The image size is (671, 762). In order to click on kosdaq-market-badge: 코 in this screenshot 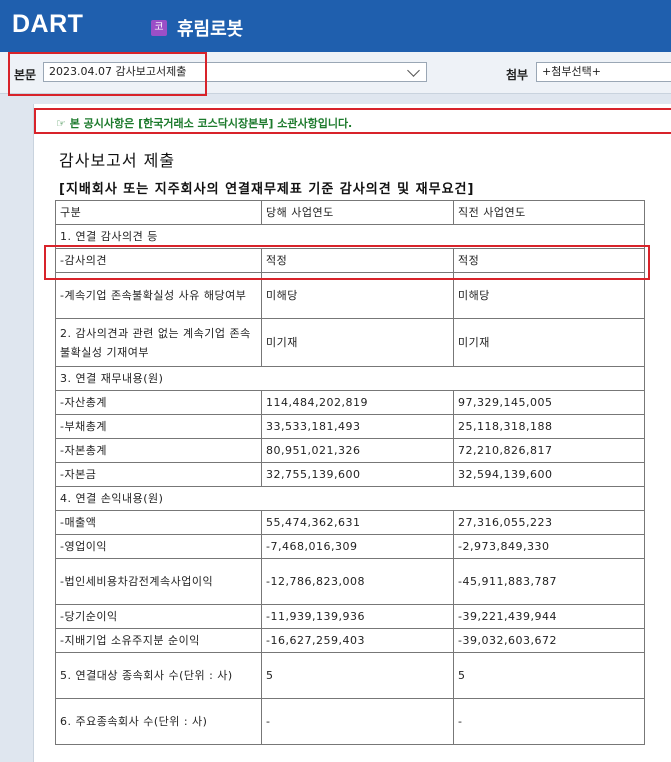, I will do `click(159, 28)`.